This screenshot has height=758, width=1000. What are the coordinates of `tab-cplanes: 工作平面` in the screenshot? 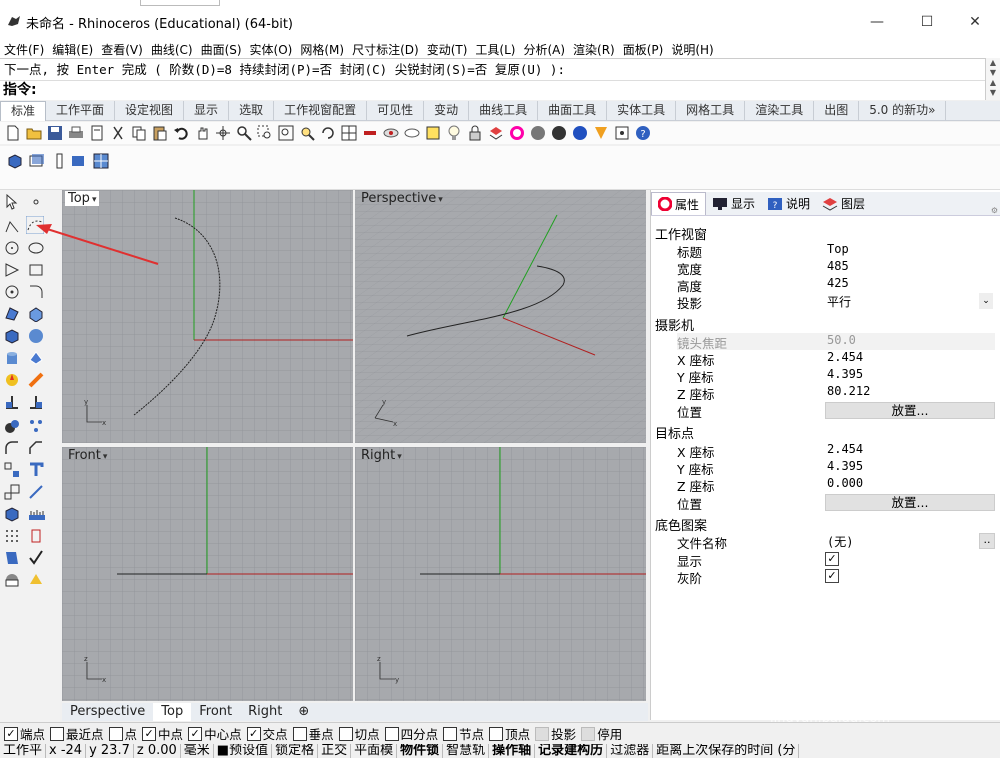 It's located at (81, 111).